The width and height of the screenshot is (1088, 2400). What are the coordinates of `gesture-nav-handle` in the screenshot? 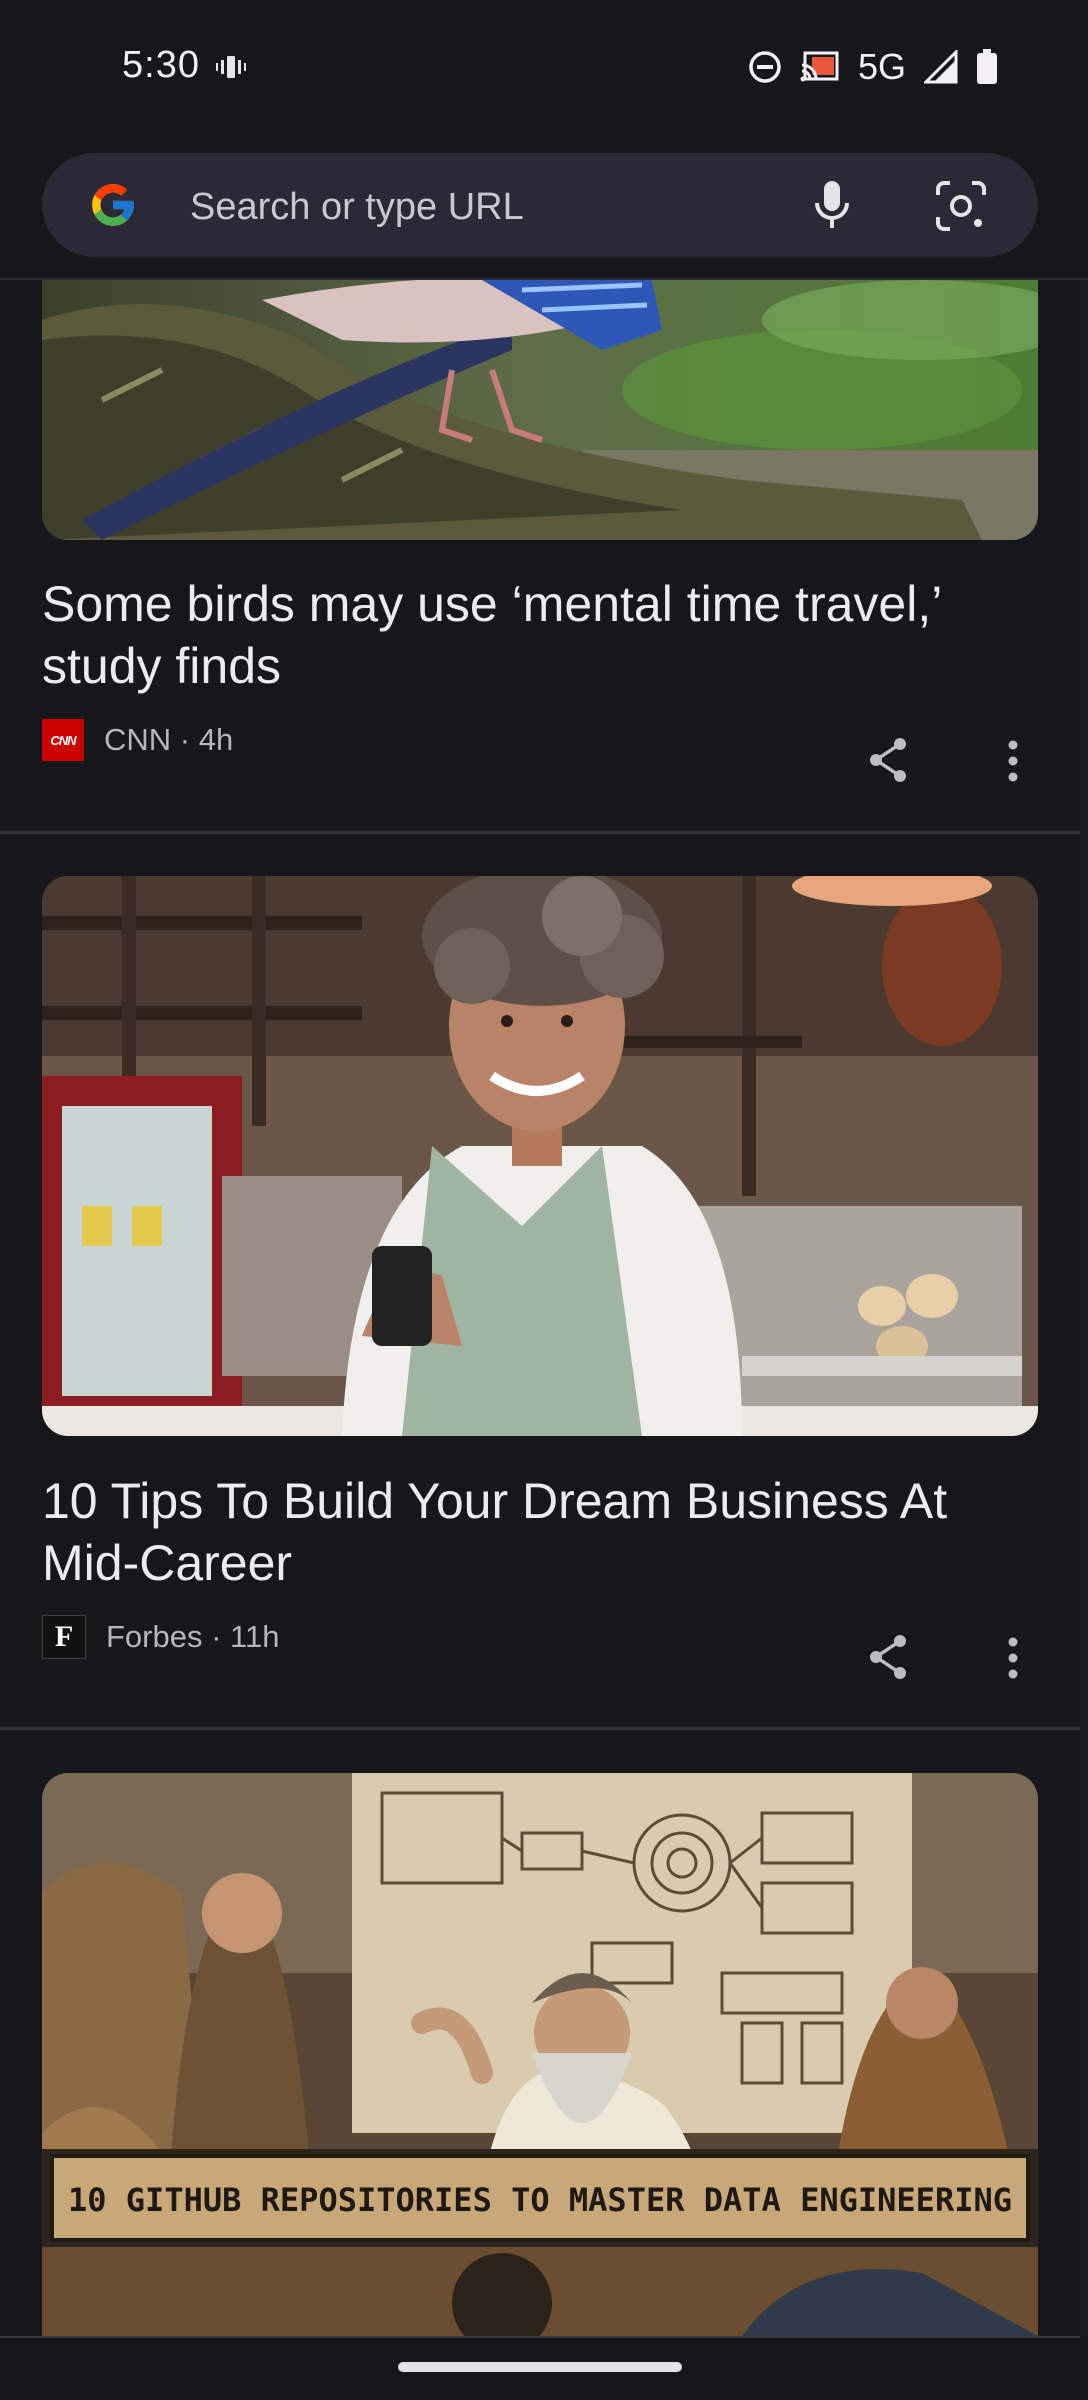 It's located at (540, 2367).